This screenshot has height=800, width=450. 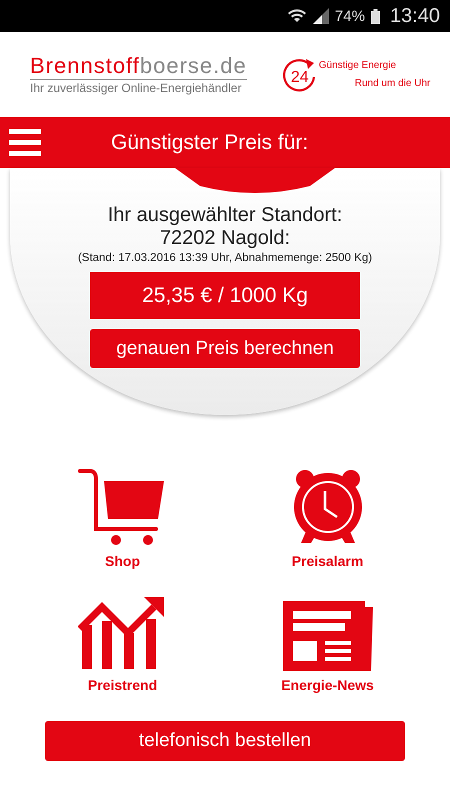 What do you see at coordinates (328, 561) in the screenshot?
I see `menu-label: Preisalarm` at bounding box center [328, 561].